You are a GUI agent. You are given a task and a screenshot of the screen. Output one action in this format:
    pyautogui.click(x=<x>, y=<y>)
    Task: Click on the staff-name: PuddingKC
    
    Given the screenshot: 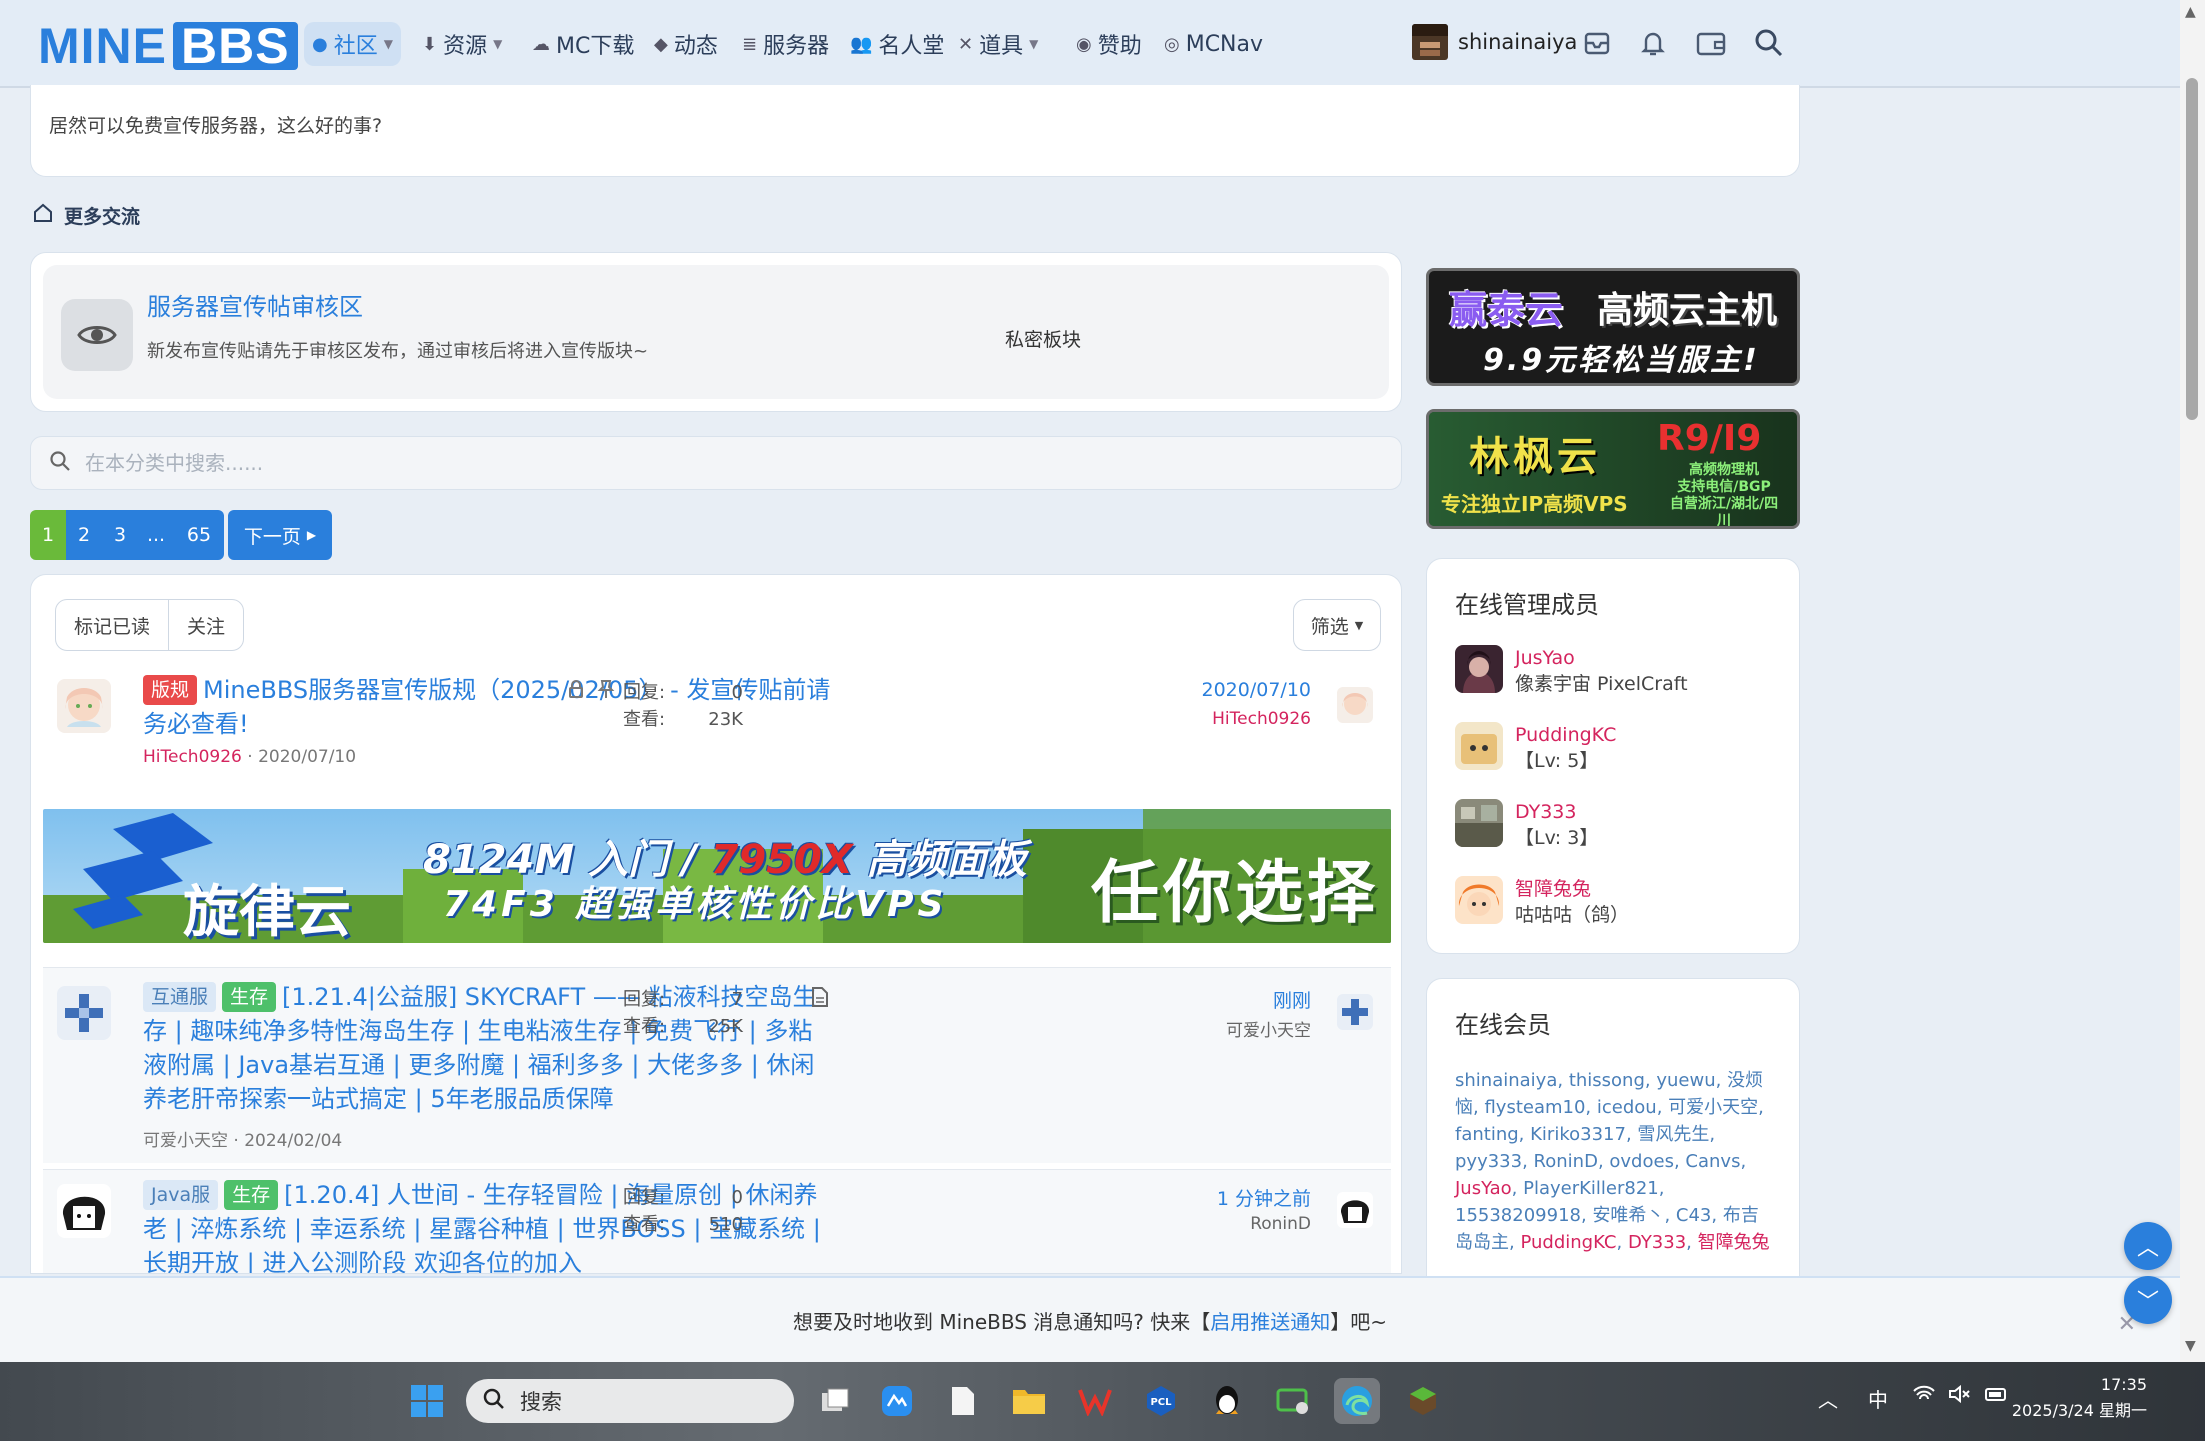 What is the action you would take?
    pyautogui.click(x=1565, y=735)
    